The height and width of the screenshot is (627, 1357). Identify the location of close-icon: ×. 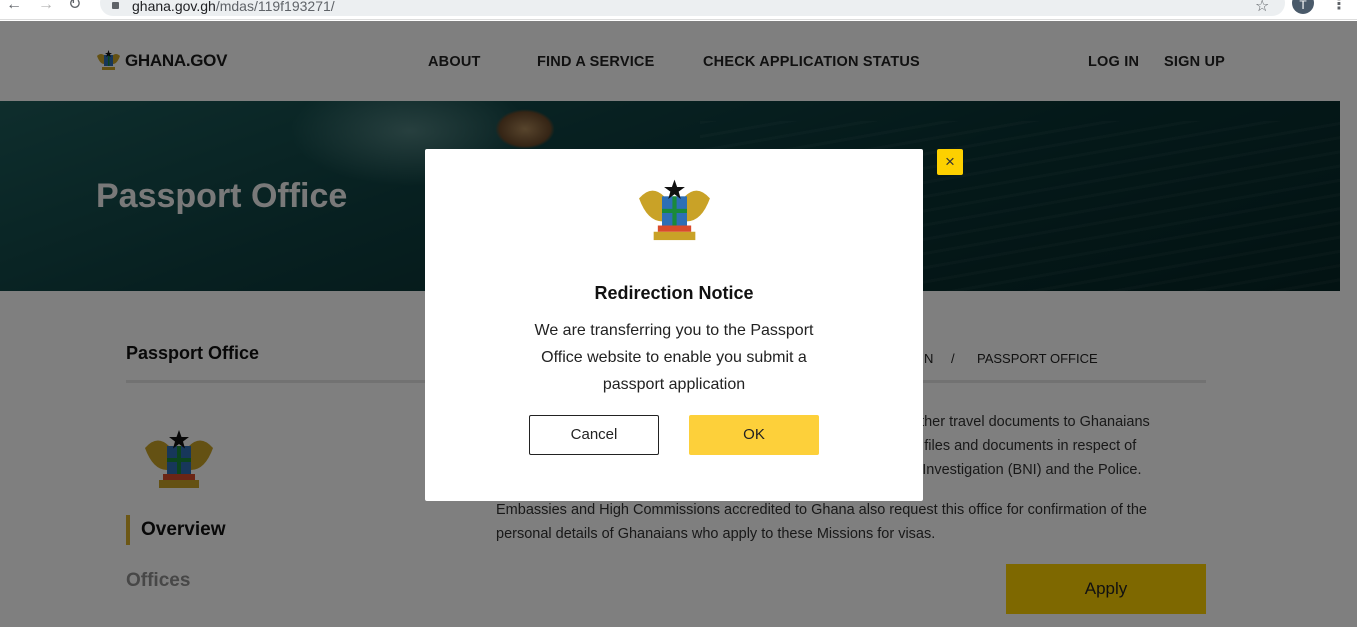
(950, 162).